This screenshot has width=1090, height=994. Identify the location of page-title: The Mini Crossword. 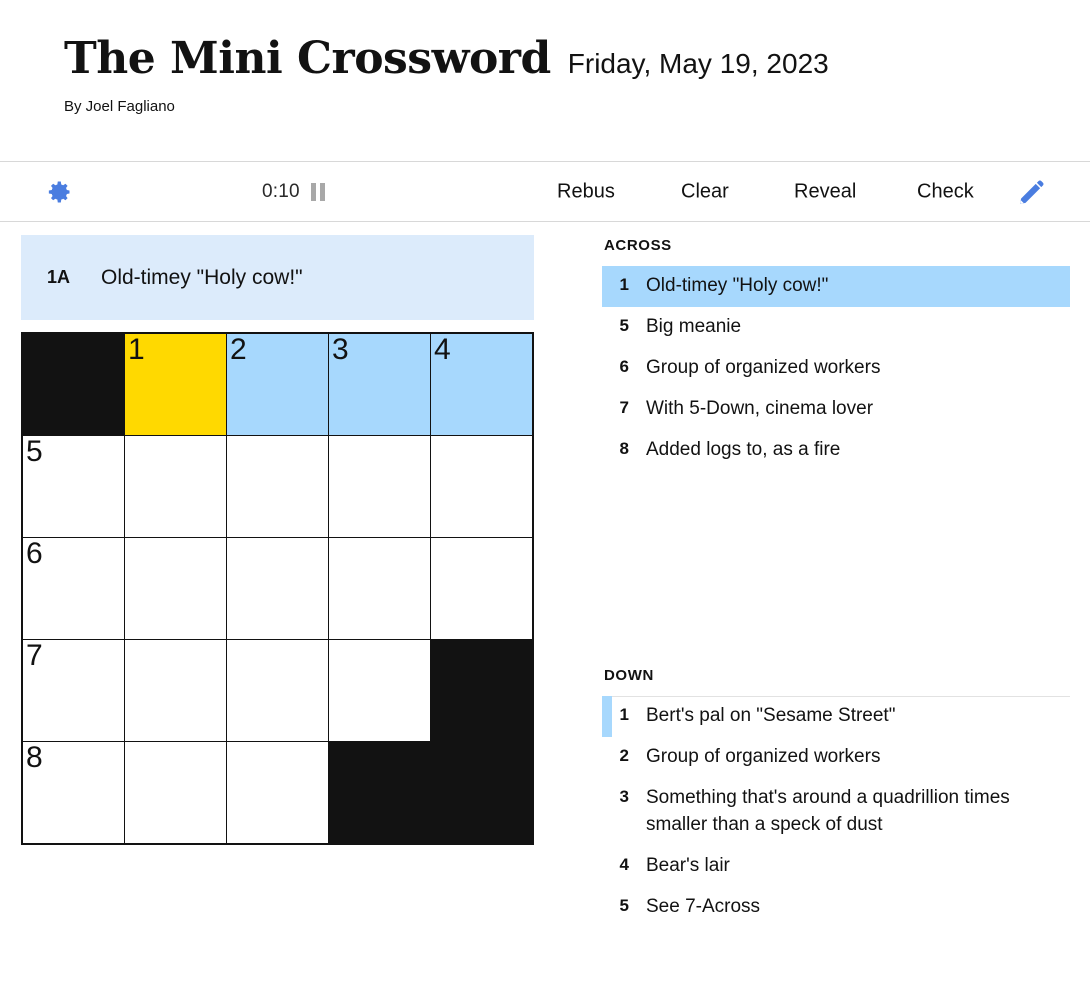
(307, 58).